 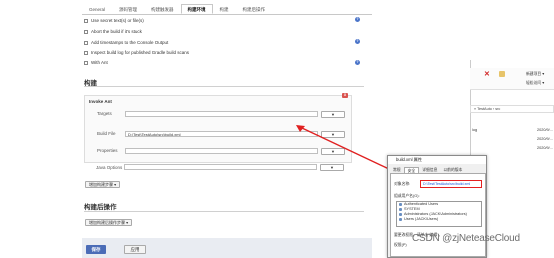 I want to click on dialog-title: build.xml 属性, so click(x=437, y=160).